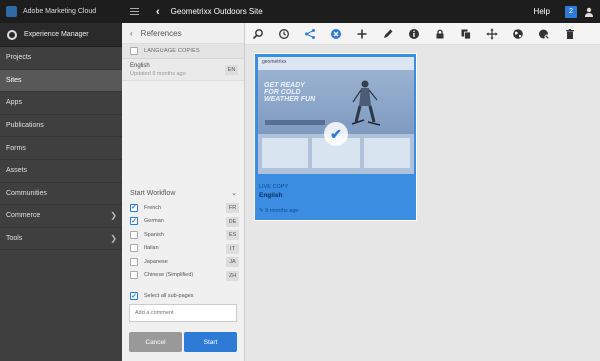 The width and height of the screenshot is (600, 361). What do you see at coordinates (210, 342) in the screenshot?
I see `start-button: Start` at bounding box center [210, 342].